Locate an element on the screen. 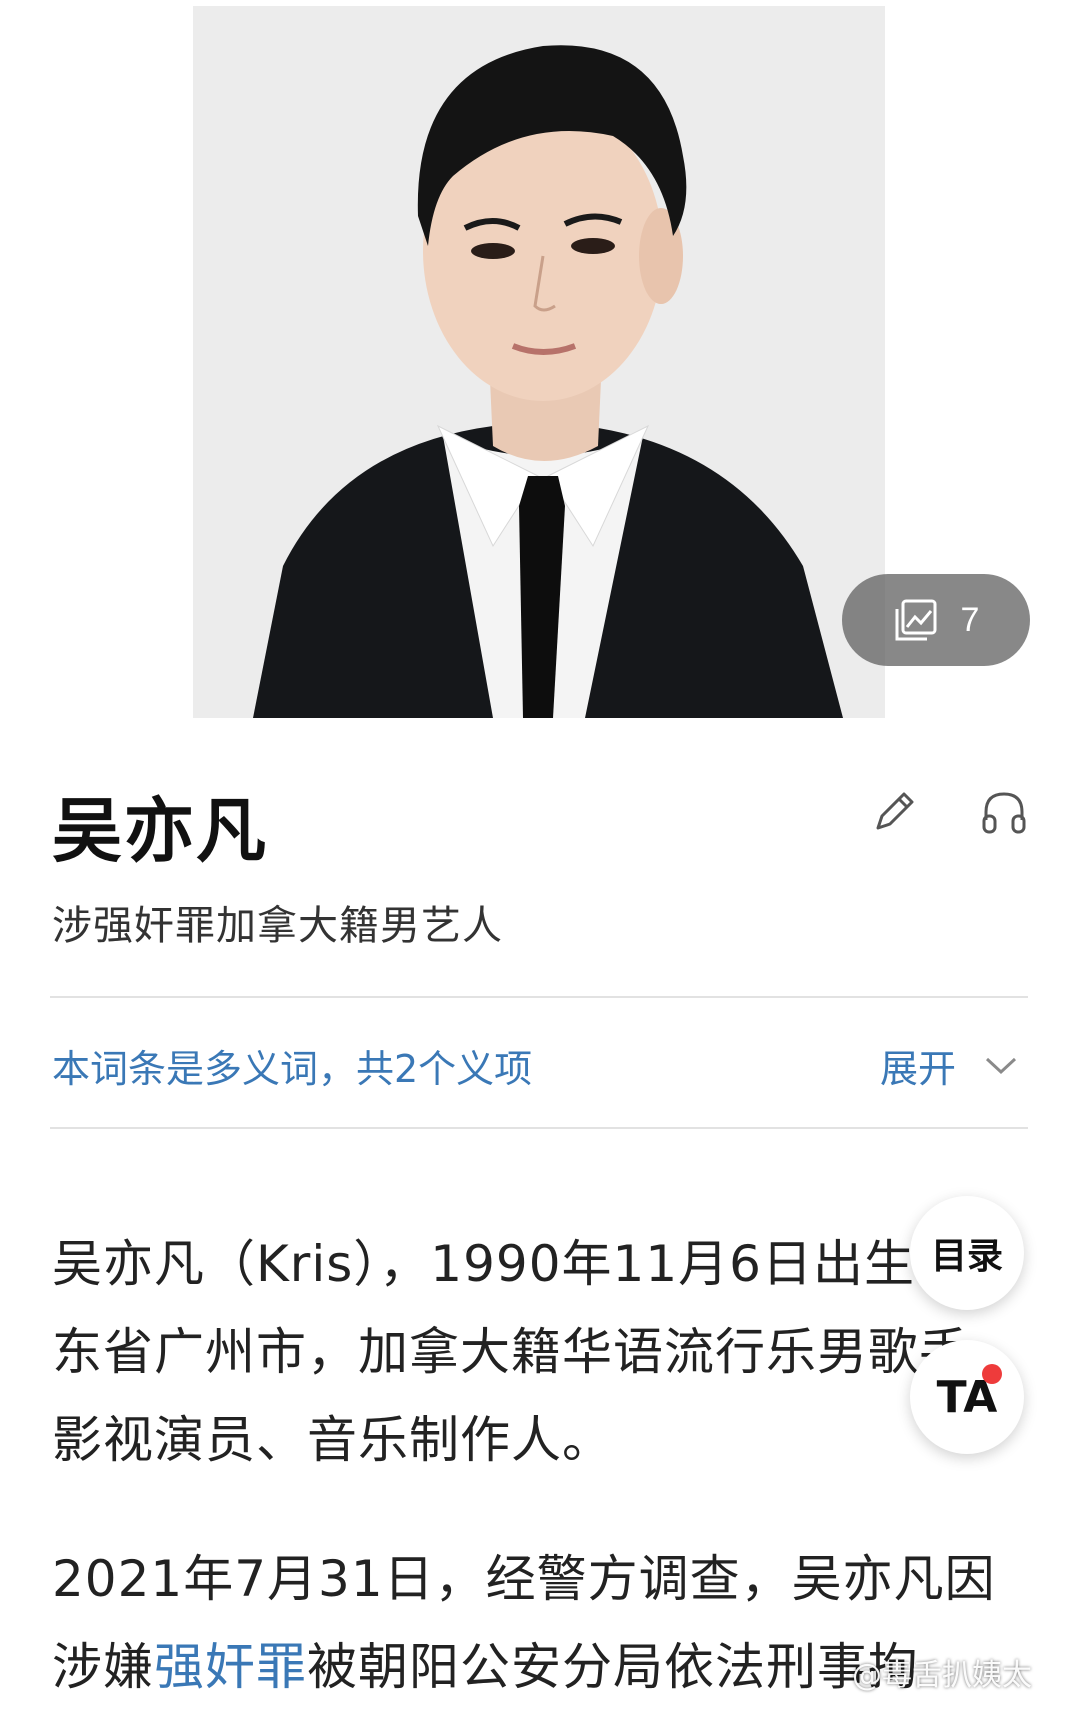  headphones-icon is located at coordinates (1004, 812).